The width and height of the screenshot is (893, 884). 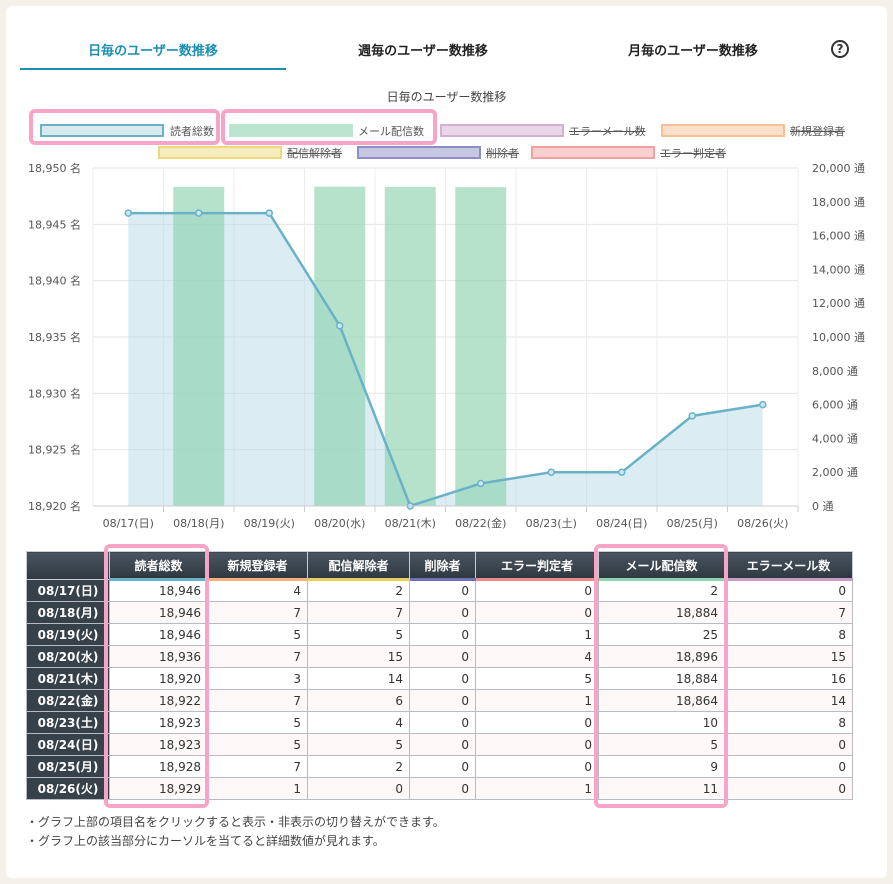 I want to click on left-axis-tick: 18,940 名, so click(x=54, y=281).